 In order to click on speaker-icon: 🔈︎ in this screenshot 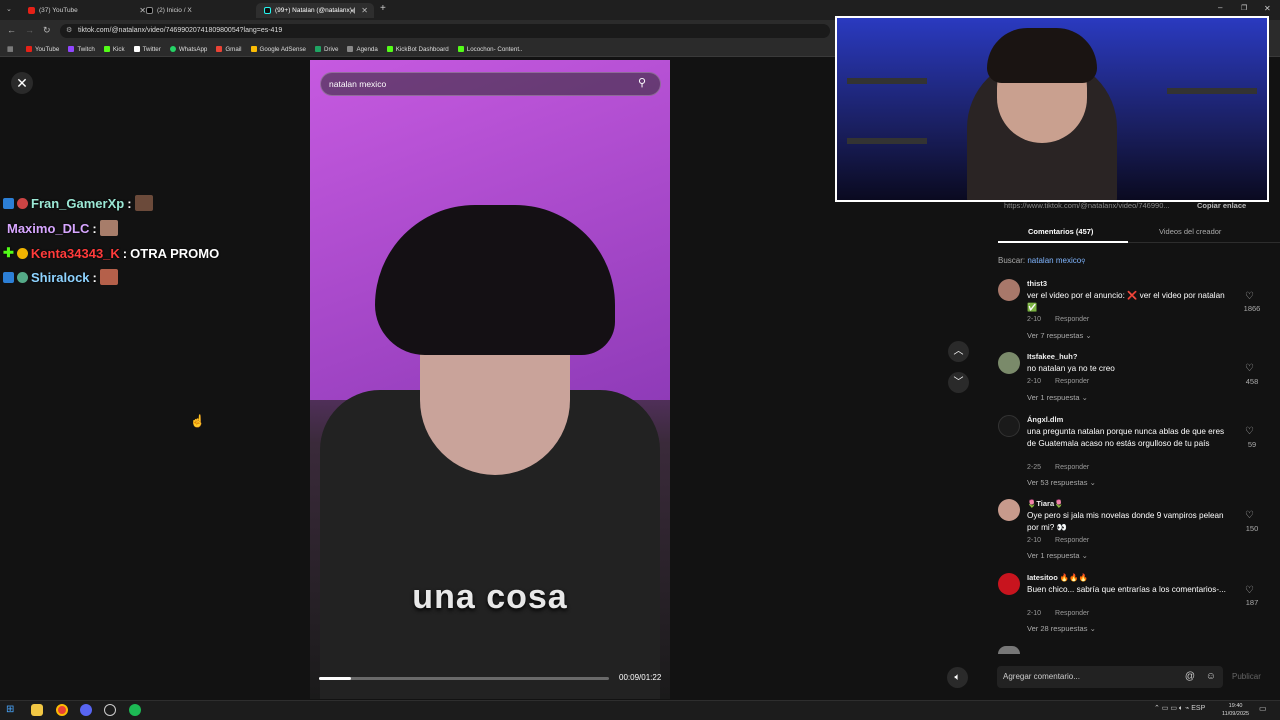, I will do `click(353, 11)`.